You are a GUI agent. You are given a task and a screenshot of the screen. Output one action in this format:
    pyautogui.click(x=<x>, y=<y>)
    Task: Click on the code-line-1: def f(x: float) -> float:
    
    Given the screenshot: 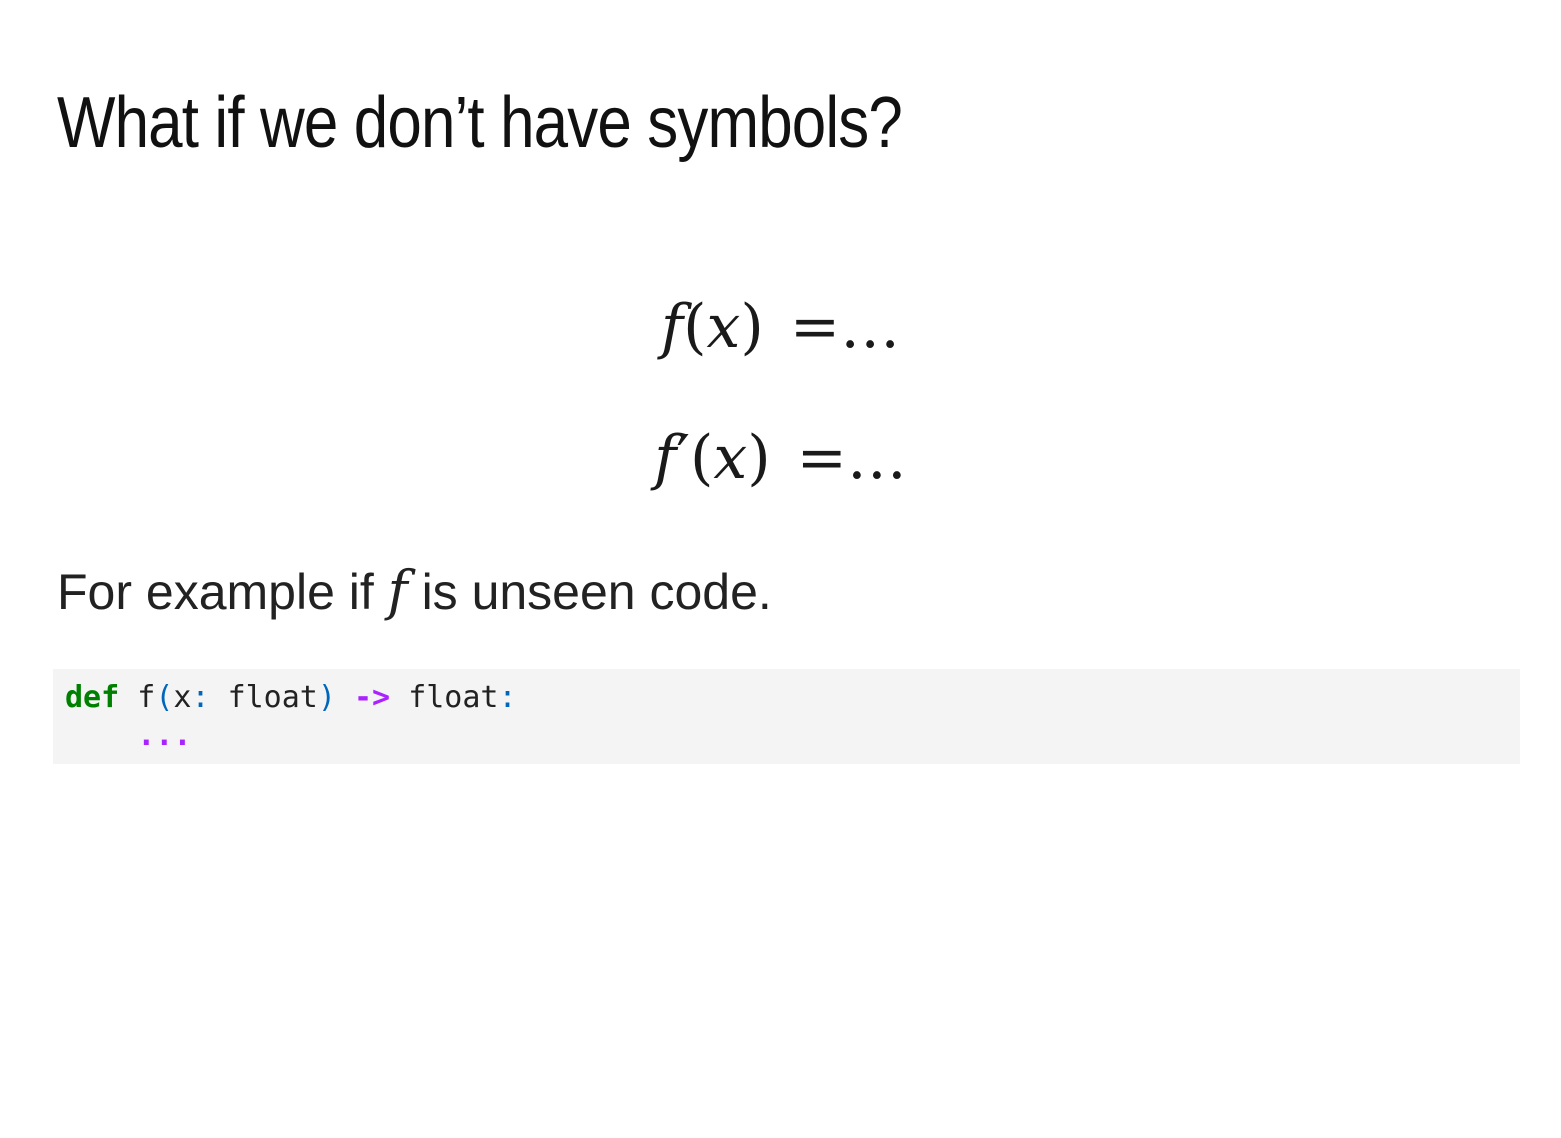 What is the action you would take?
    pyautogui.click(x=786, y=698)
    